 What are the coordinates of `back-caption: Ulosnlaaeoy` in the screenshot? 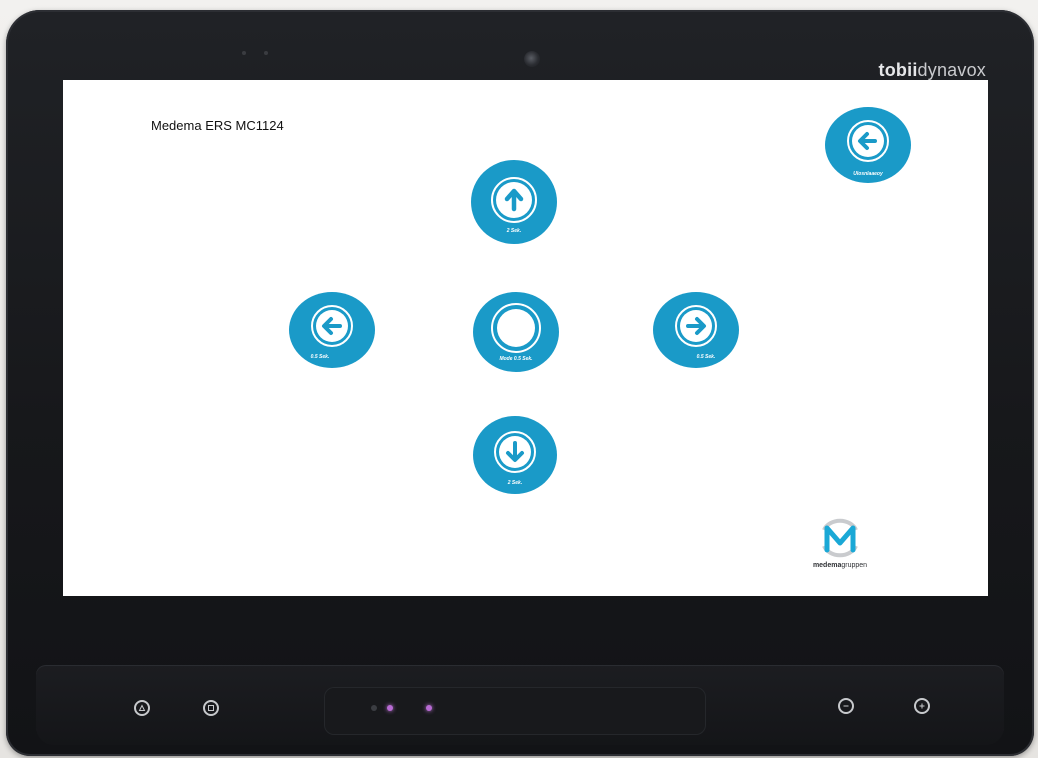 It's located at (868, 174).